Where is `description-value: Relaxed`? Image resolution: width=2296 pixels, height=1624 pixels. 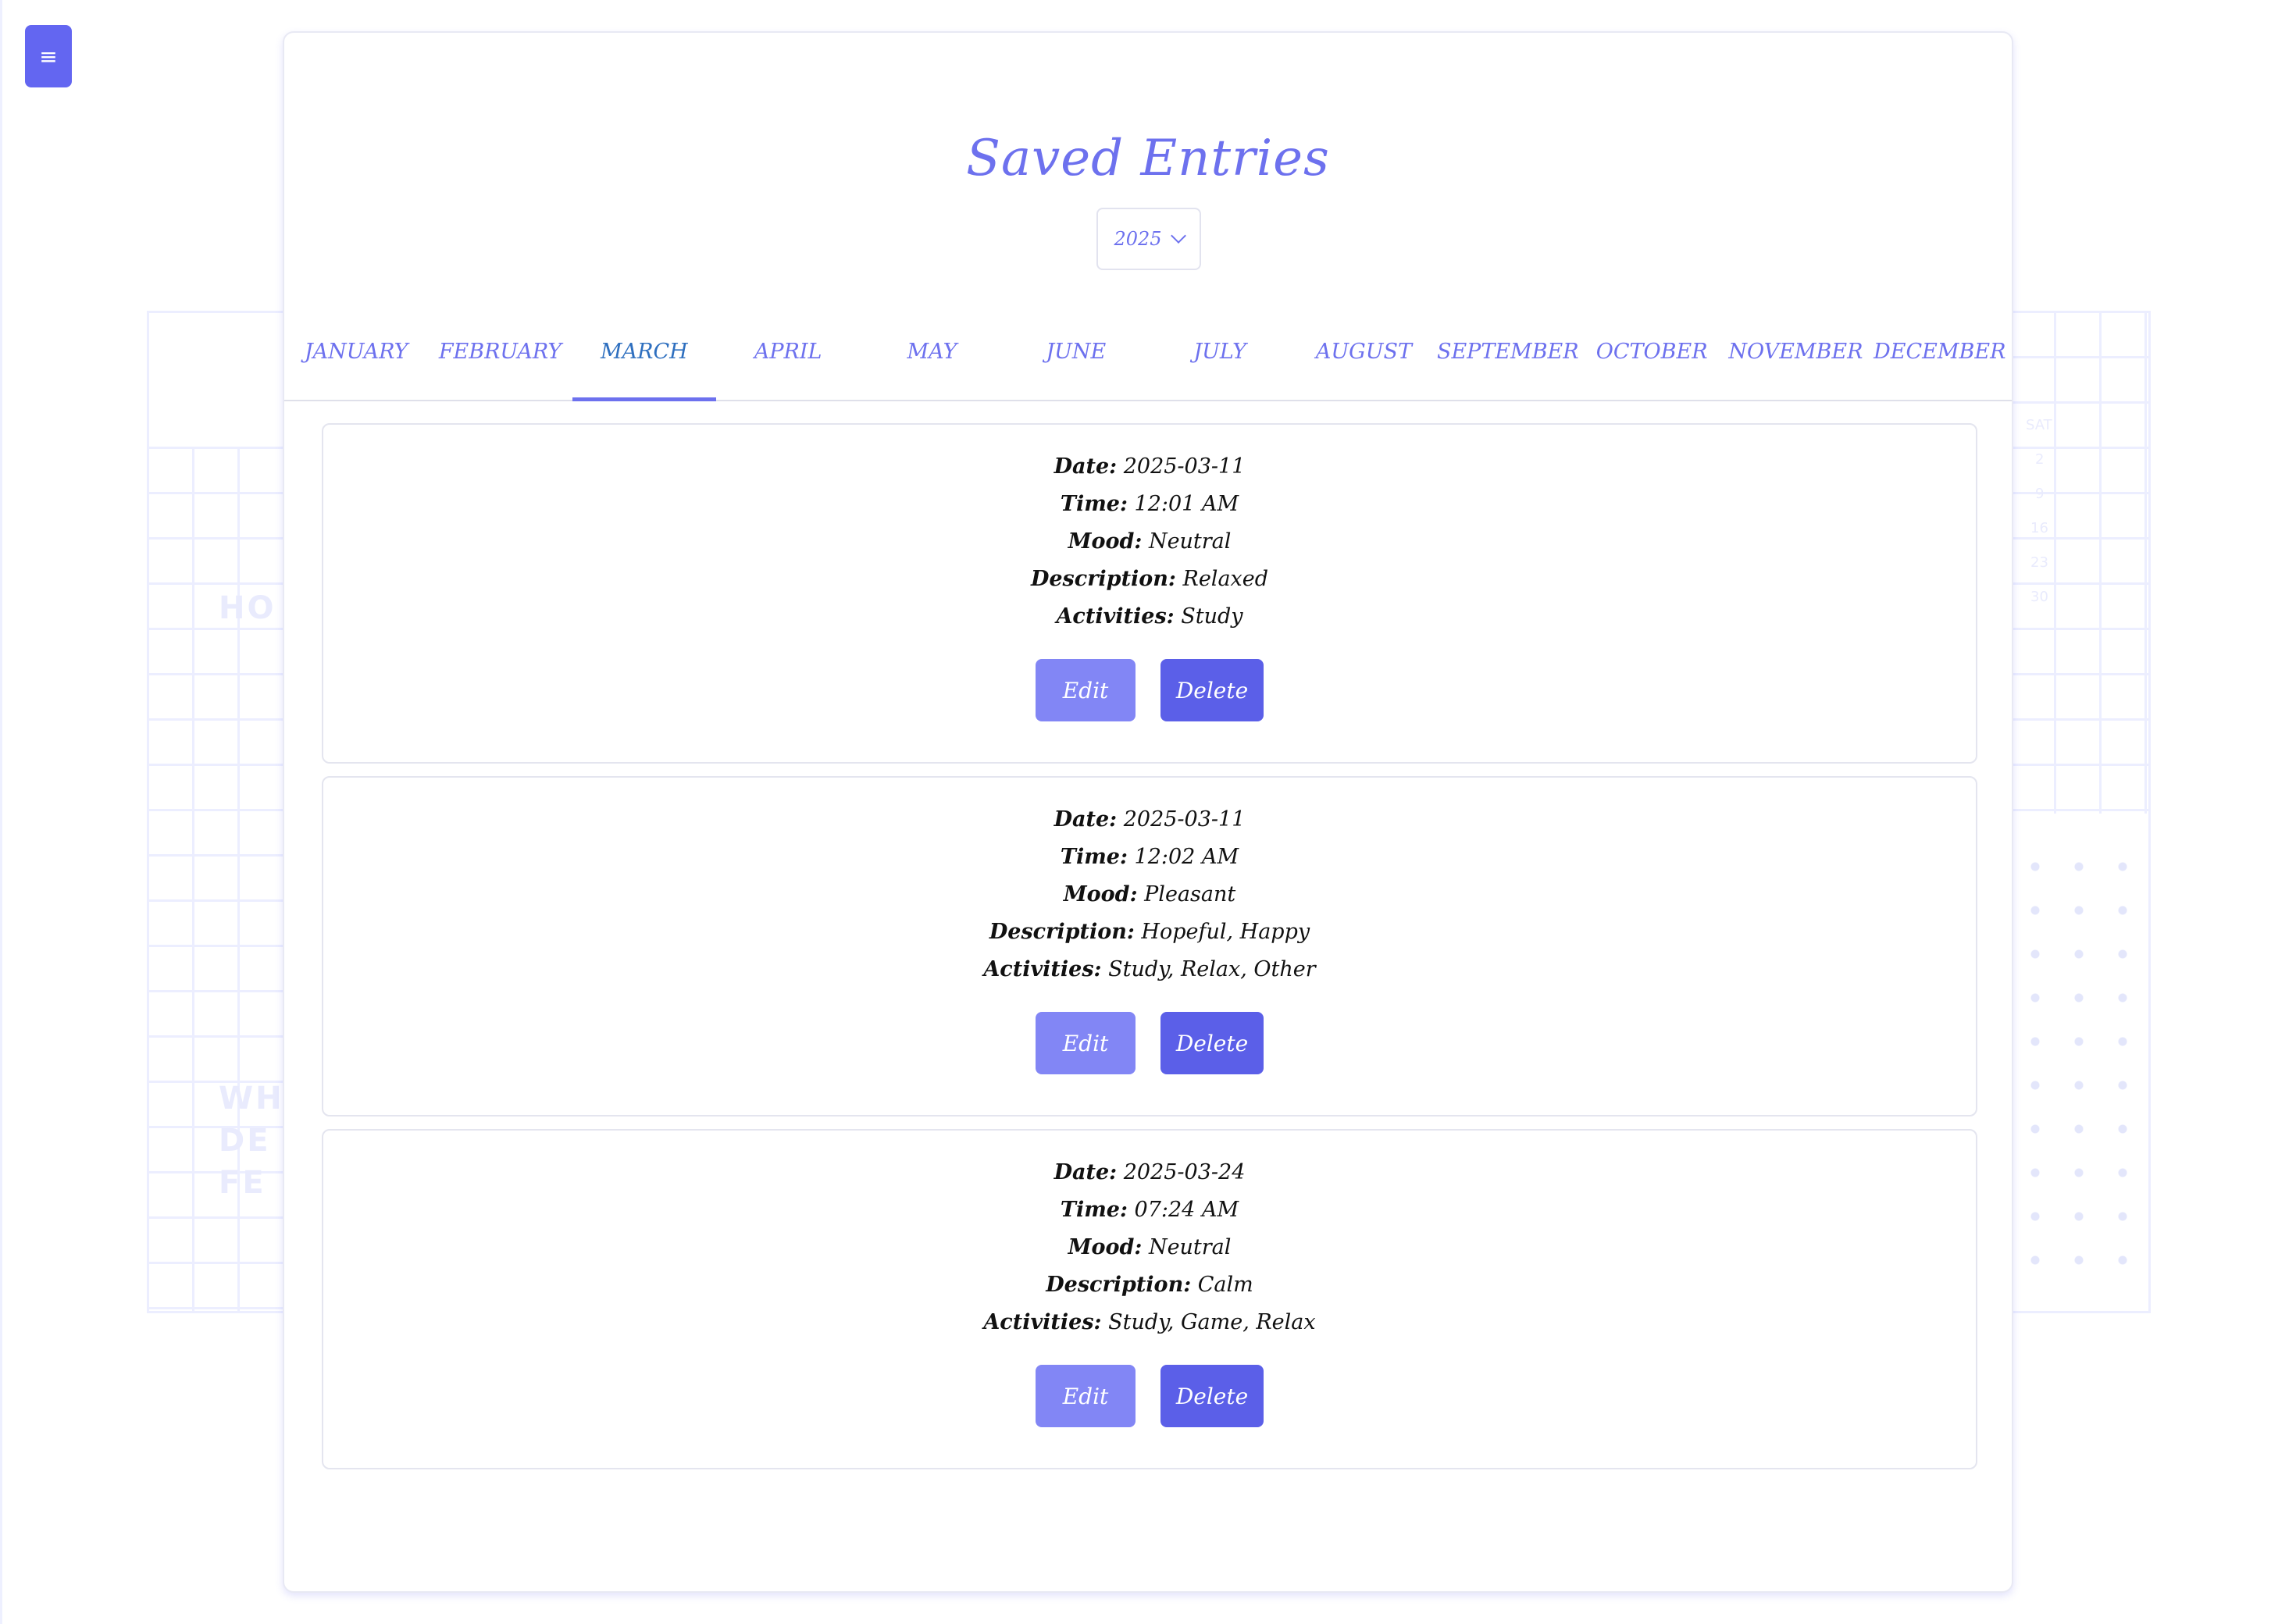
description-value: Relaxed is located at coordinates (1225, 579).